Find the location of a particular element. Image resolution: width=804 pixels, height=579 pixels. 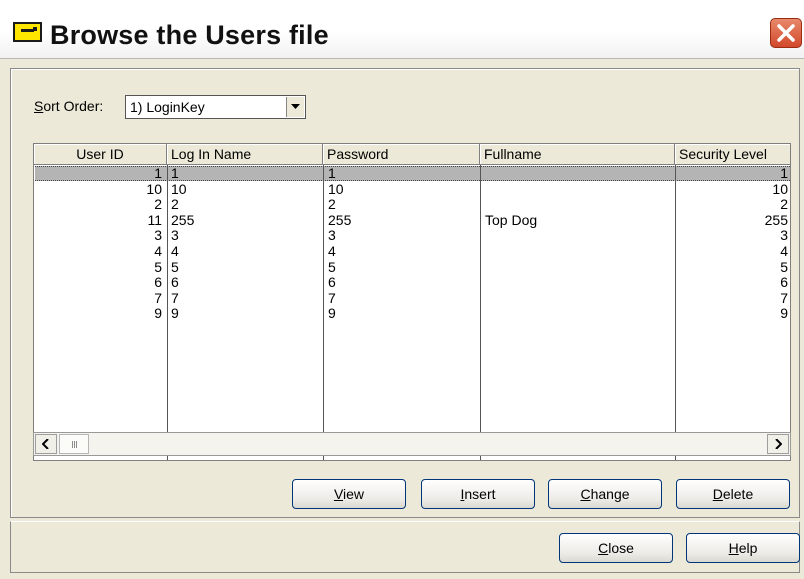

cell-login-name: 7 is located at coordinates (175, 297).